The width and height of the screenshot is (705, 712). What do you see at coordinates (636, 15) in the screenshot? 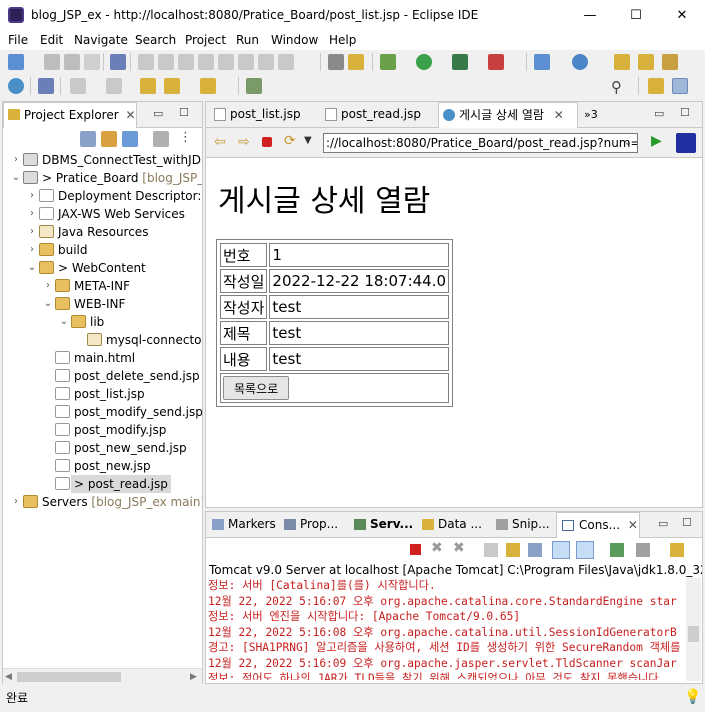
I see `maximize-button: ☐` at bounding box center [636, 15].